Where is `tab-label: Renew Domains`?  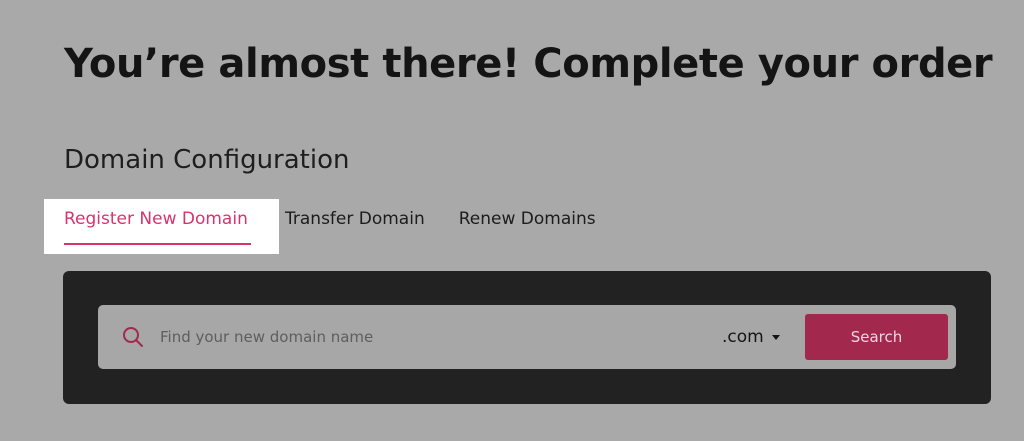 tab-label: Renew Domains is located at coordinates (527, 219).